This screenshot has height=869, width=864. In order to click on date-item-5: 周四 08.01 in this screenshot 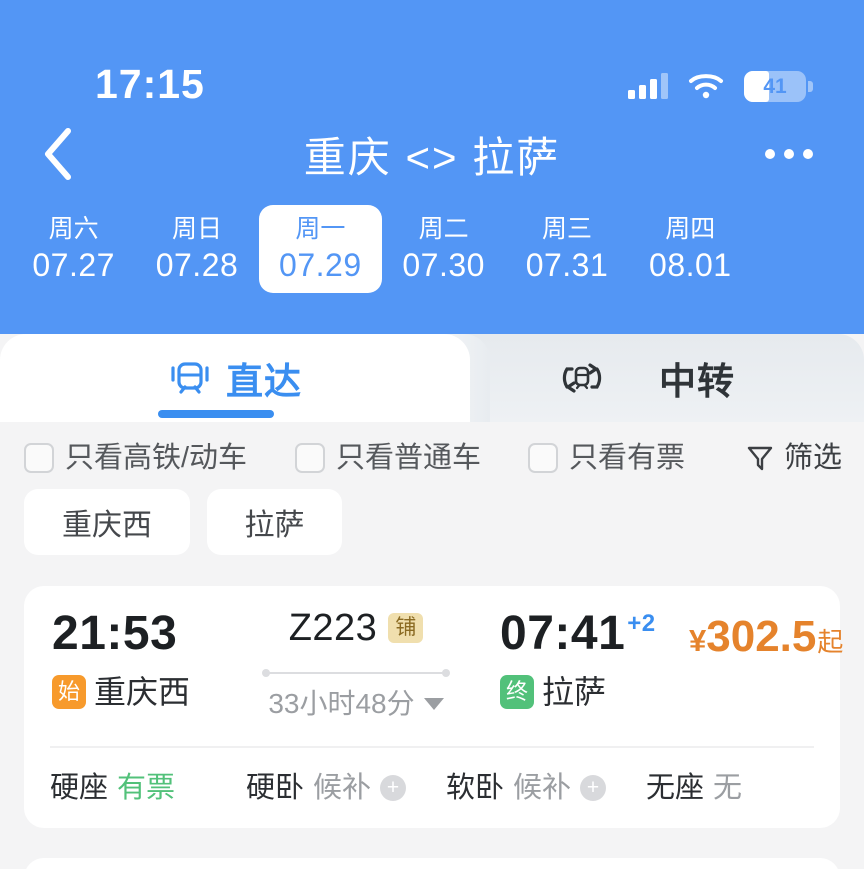, I will do `click(690, 249)`.